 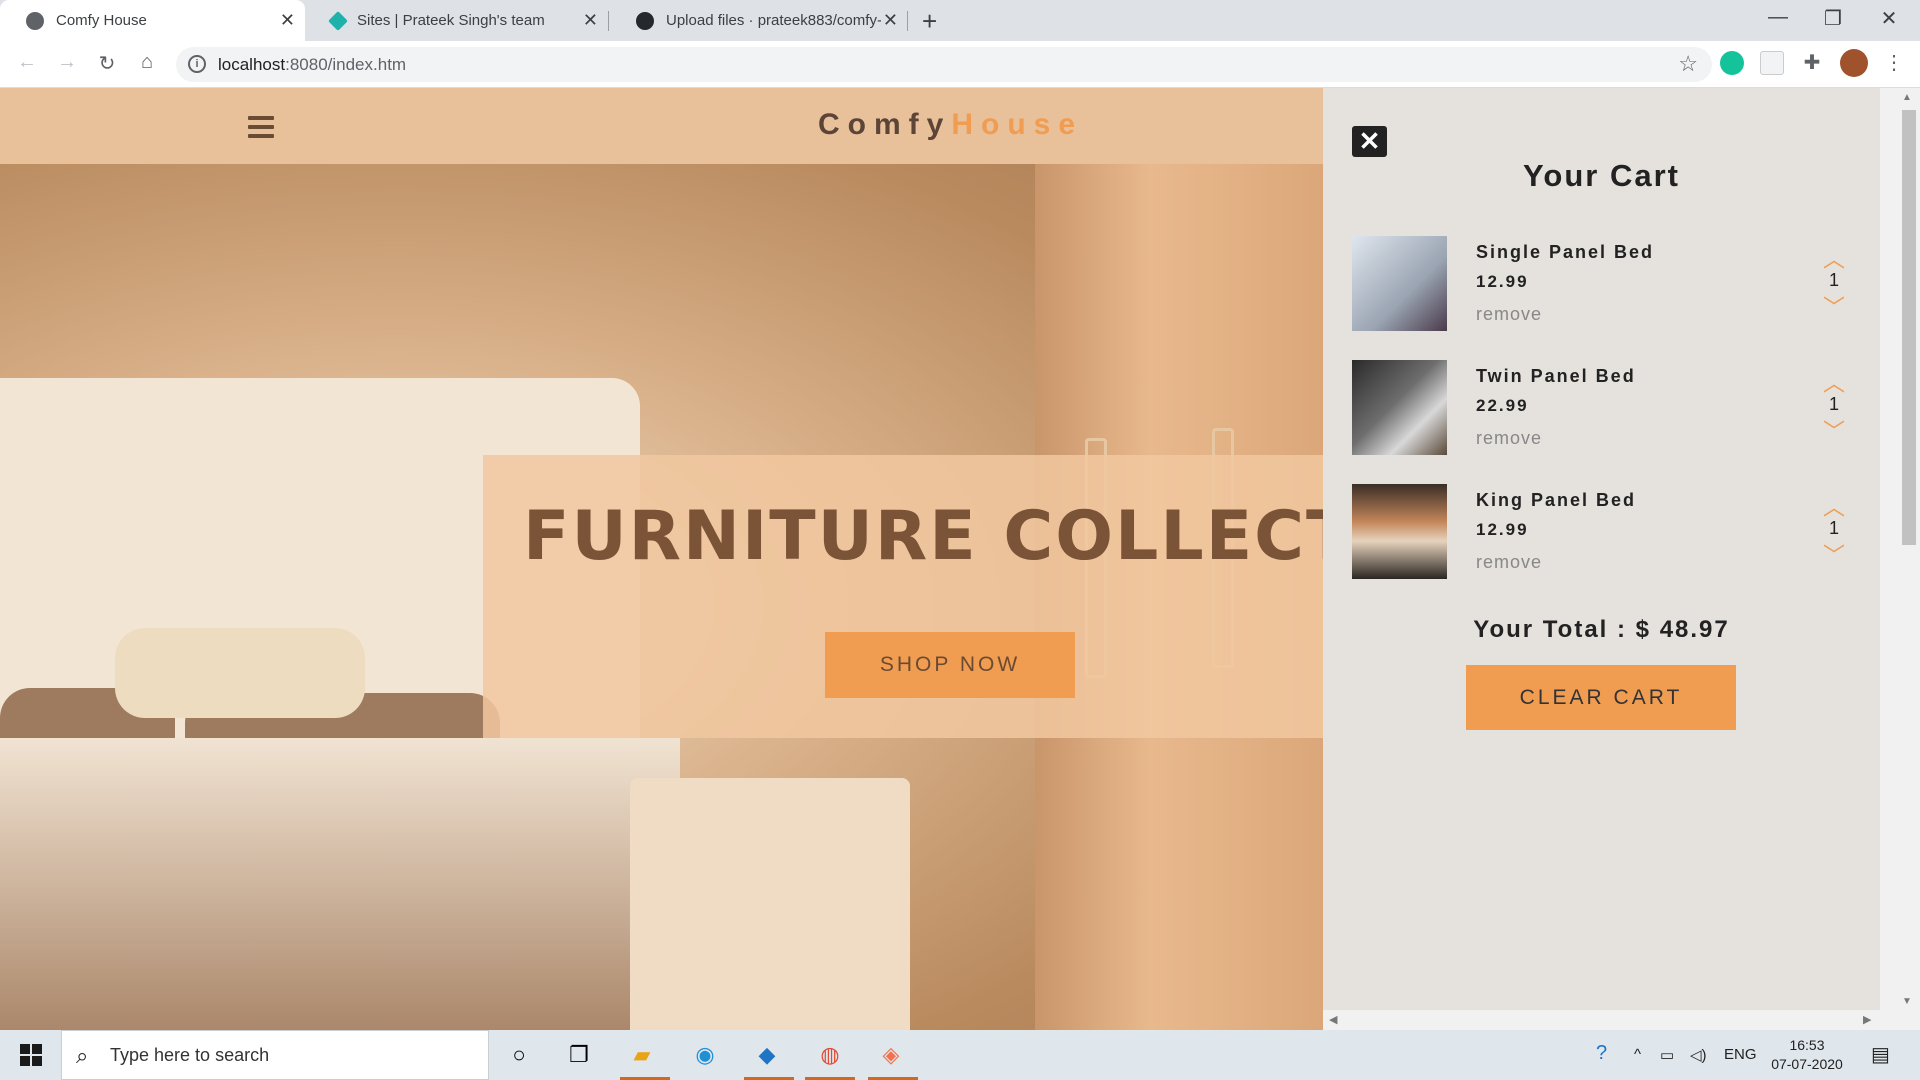 What do you see at coordinates (1601, 1053) in the screenshot?
I see `help-icon: ?` at bounding box center [1601, 1053].